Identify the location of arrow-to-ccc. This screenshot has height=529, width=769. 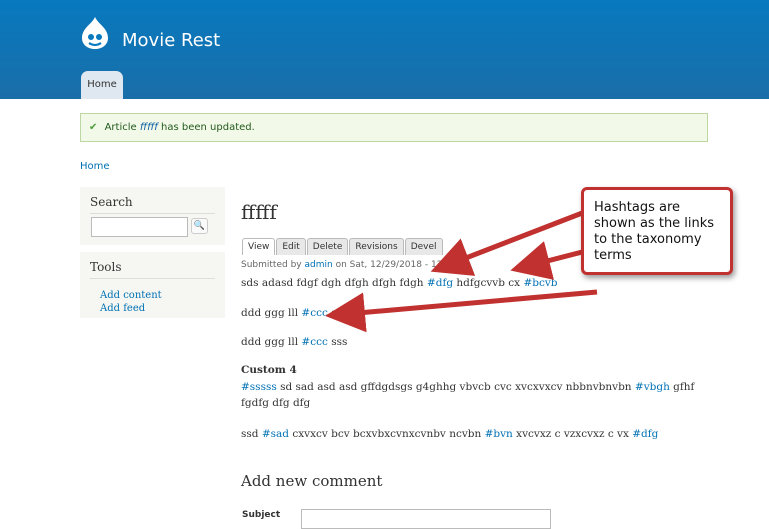
(461, 311).